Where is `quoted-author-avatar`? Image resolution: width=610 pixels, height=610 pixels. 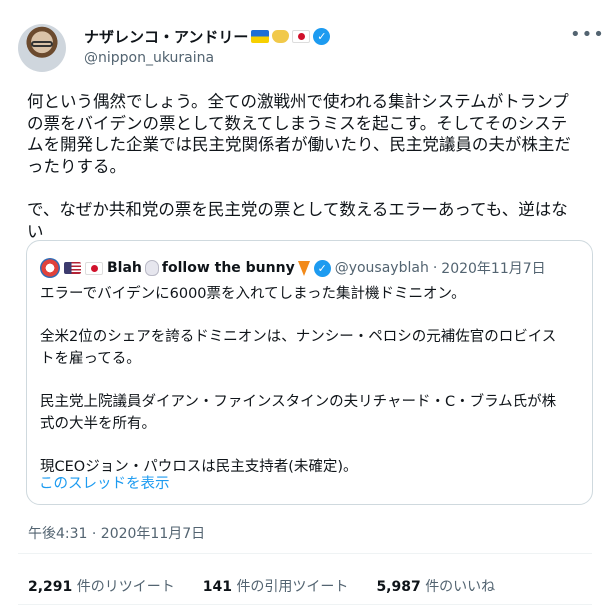
quoted-author-avatar is located at coordinates (50, 268).